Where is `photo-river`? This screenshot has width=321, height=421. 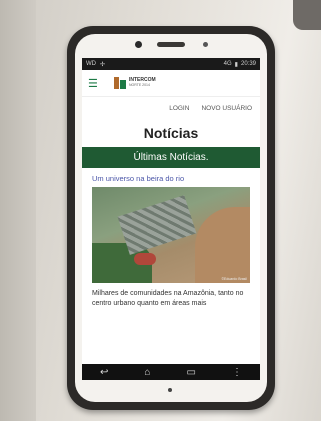
photo-river is located at coordinates (222, 245).